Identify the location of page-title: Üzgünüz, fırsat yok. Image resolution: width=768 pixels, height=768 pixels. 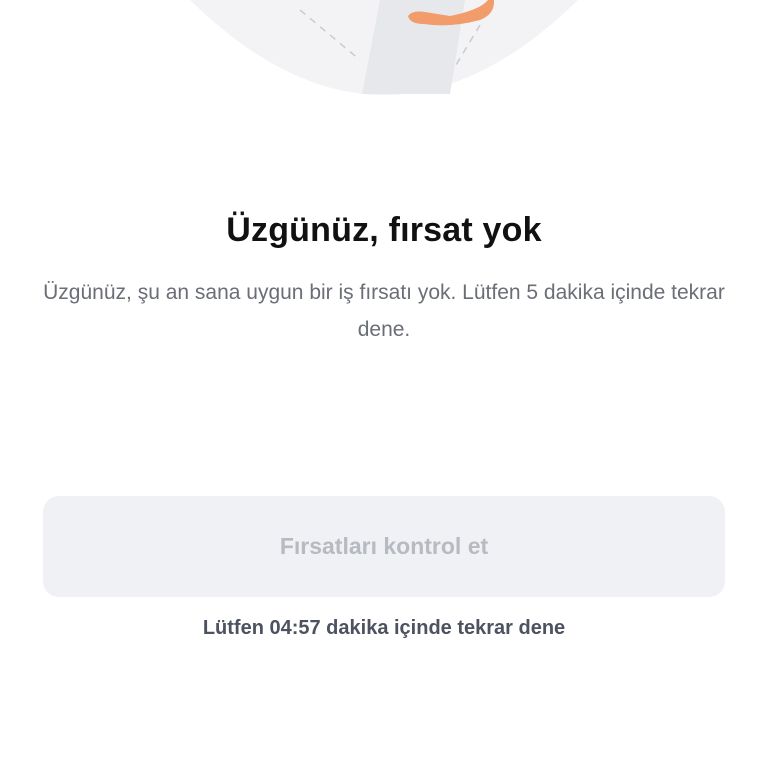
(384, 230).